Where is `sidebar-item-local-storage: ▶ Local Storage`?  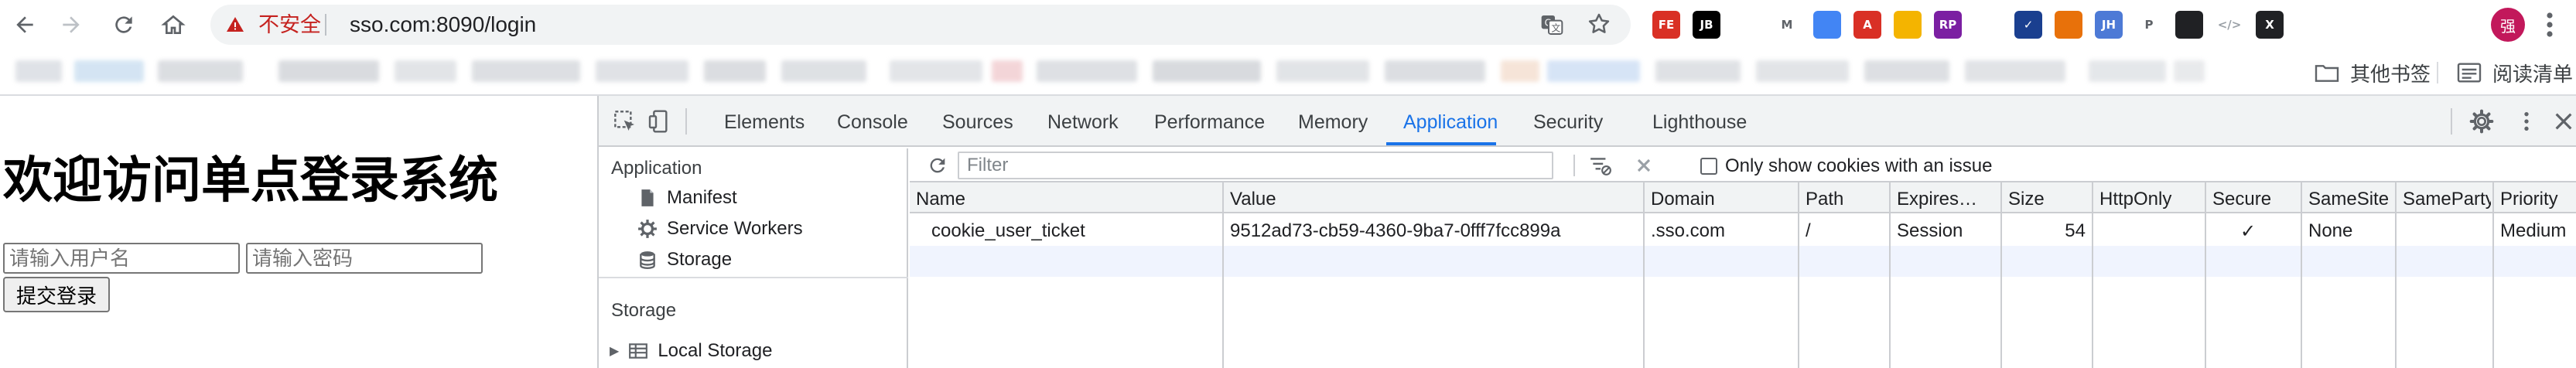 sidebar-item-local-storage: ▶ Local Storage is located at coordinates (691, 351).